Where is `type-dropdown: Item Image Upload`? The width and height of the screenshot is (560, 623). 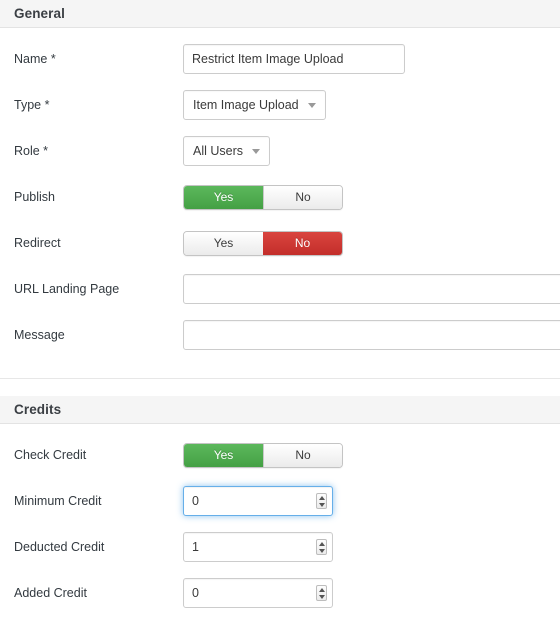 type-dropdown: Item Image Upload is located at coordinates (254, 105).